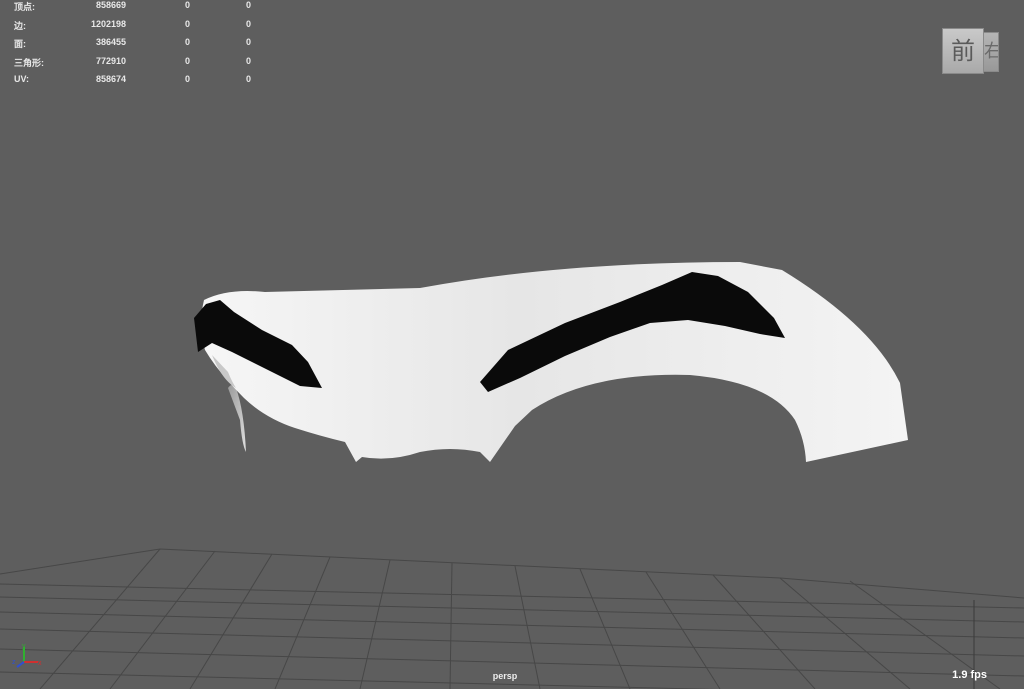 The image size is (1024, 689). What do you see at coordinates (132, 28) in the screenshot?
I see `hud-row-edges: 边: 1202198 0 0` at bounding box center [132, 28].